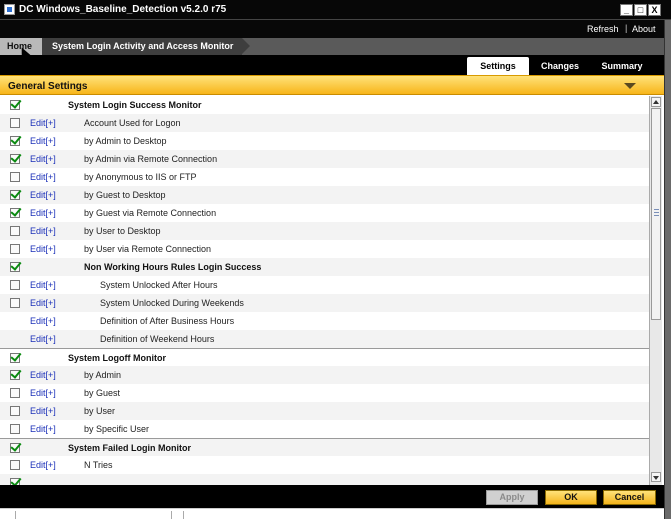 This screenshot has height=519, width=671. What do you see at coordinates (9, 9) in the screenshot?
I see `app-icon` at bounding box center [9, 9].